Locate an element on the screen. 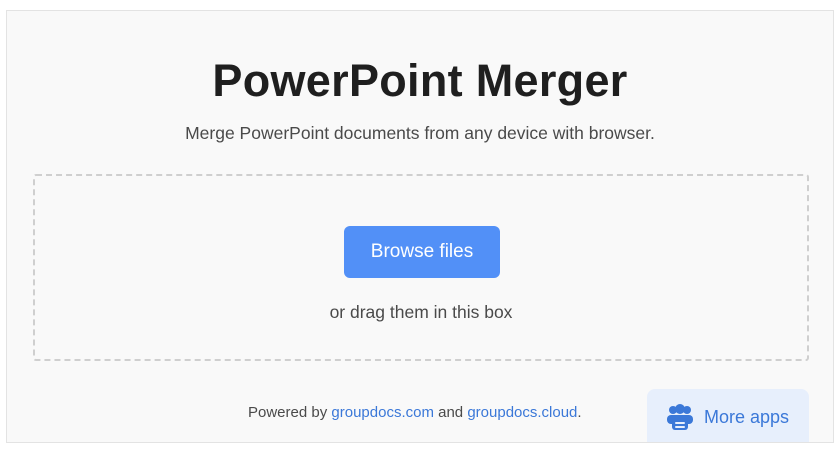 The height and width of the screenshot is (455, 840). groupdocs-cloud-link: groupdocs.cloud is located at coordinates (522, 412).